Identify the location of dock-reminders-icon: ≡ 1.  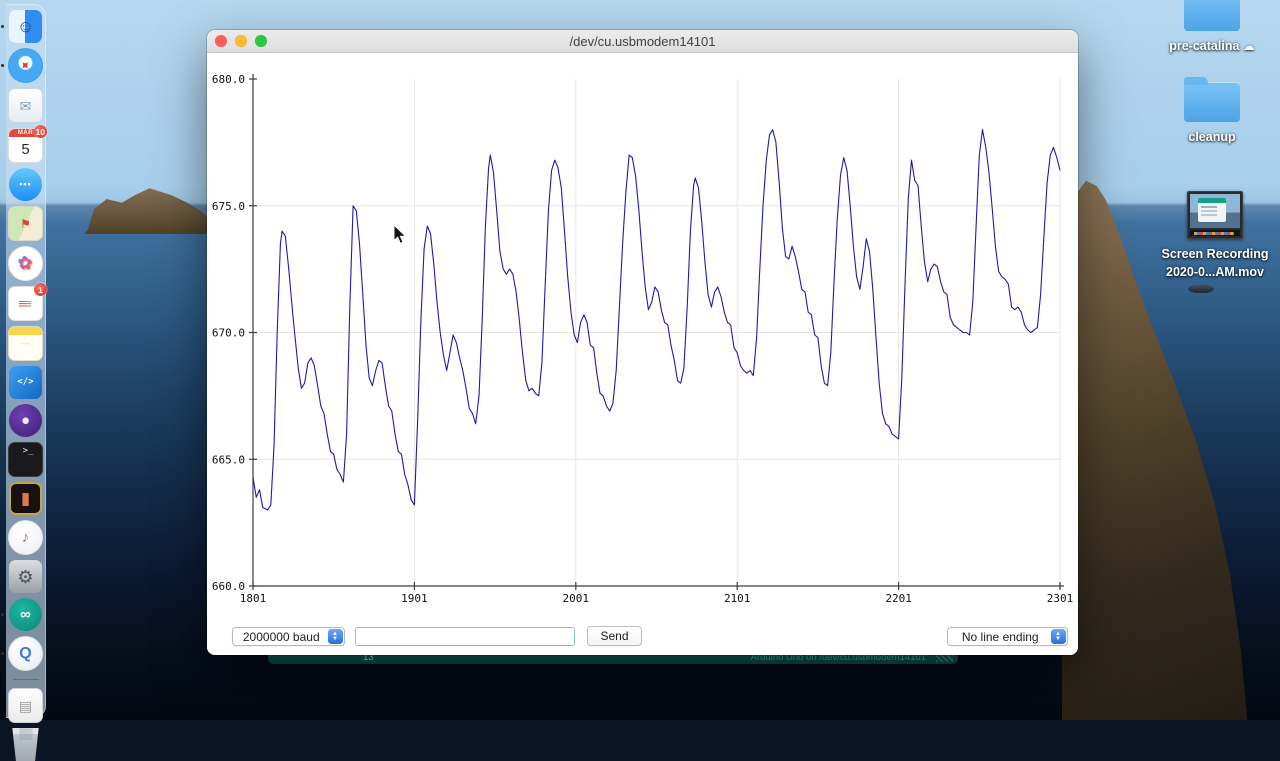
(27, 302).